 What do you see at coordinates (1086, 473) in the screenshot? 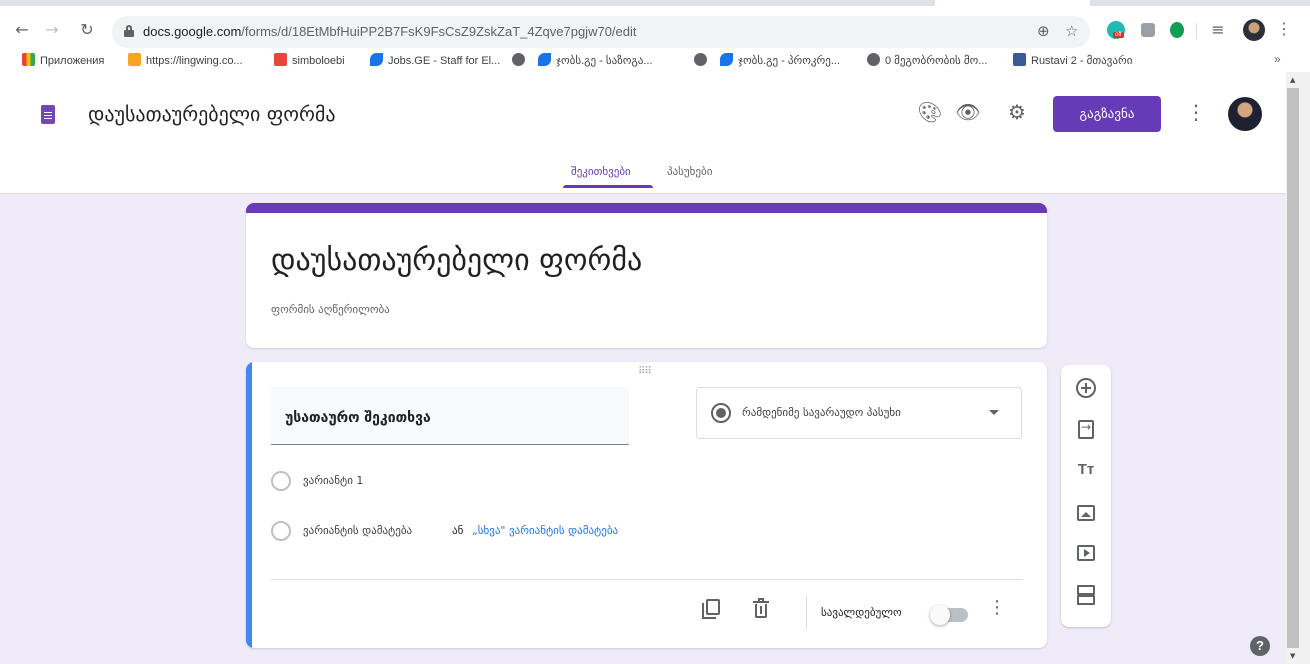
I see `add-title-icon: Tт` at bounding box center [1086, 473].